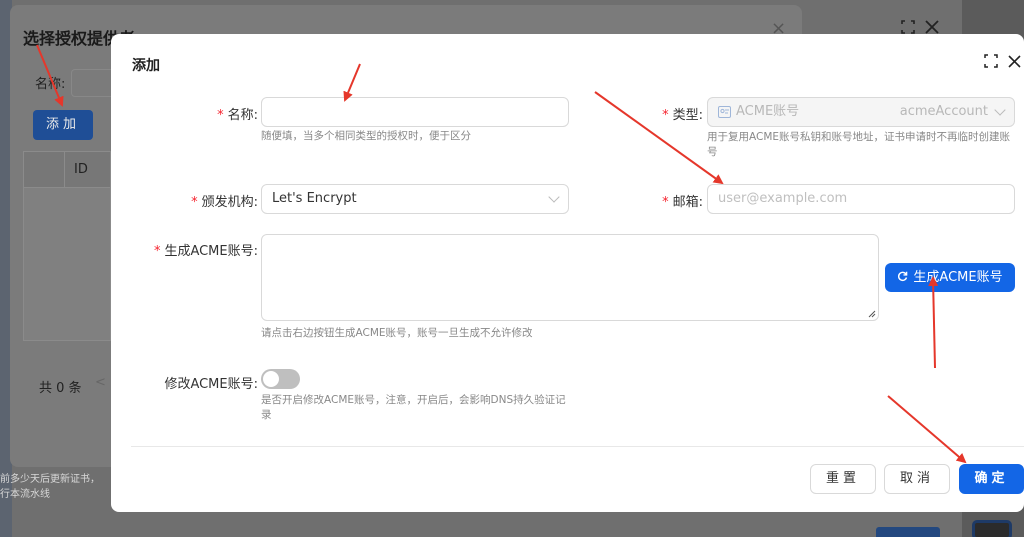 Image resolution: width=1024 pixels, height=537 pixels. What do you see at coordinates (413, 408) in the screenshot?
I see `modify-acme-help-text: 是否开启修改ACME账号，注意，开启后，会影响DNS持久验证记 录` at bounding box center [413, 408].